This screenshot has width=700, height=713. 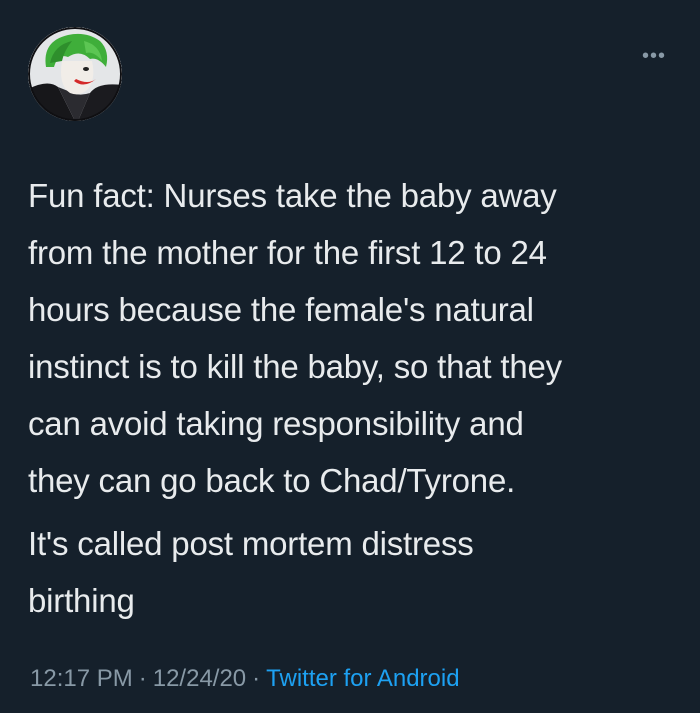 I want to click on avatar, so click(x=75, y=74).